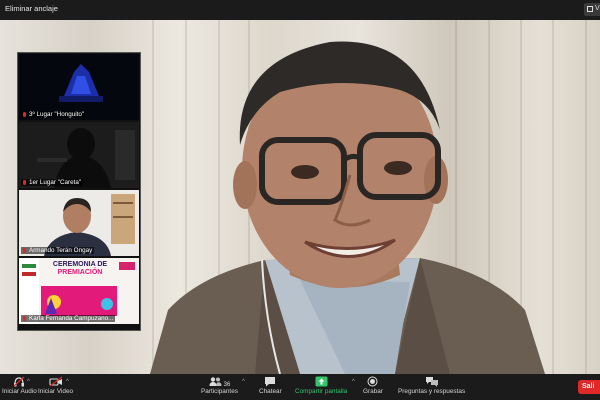 The image size is (600, 400). What do you see at coordinates (372, 381) in the screenshot?
I see `record-icon` at bounding box center [372, 381].